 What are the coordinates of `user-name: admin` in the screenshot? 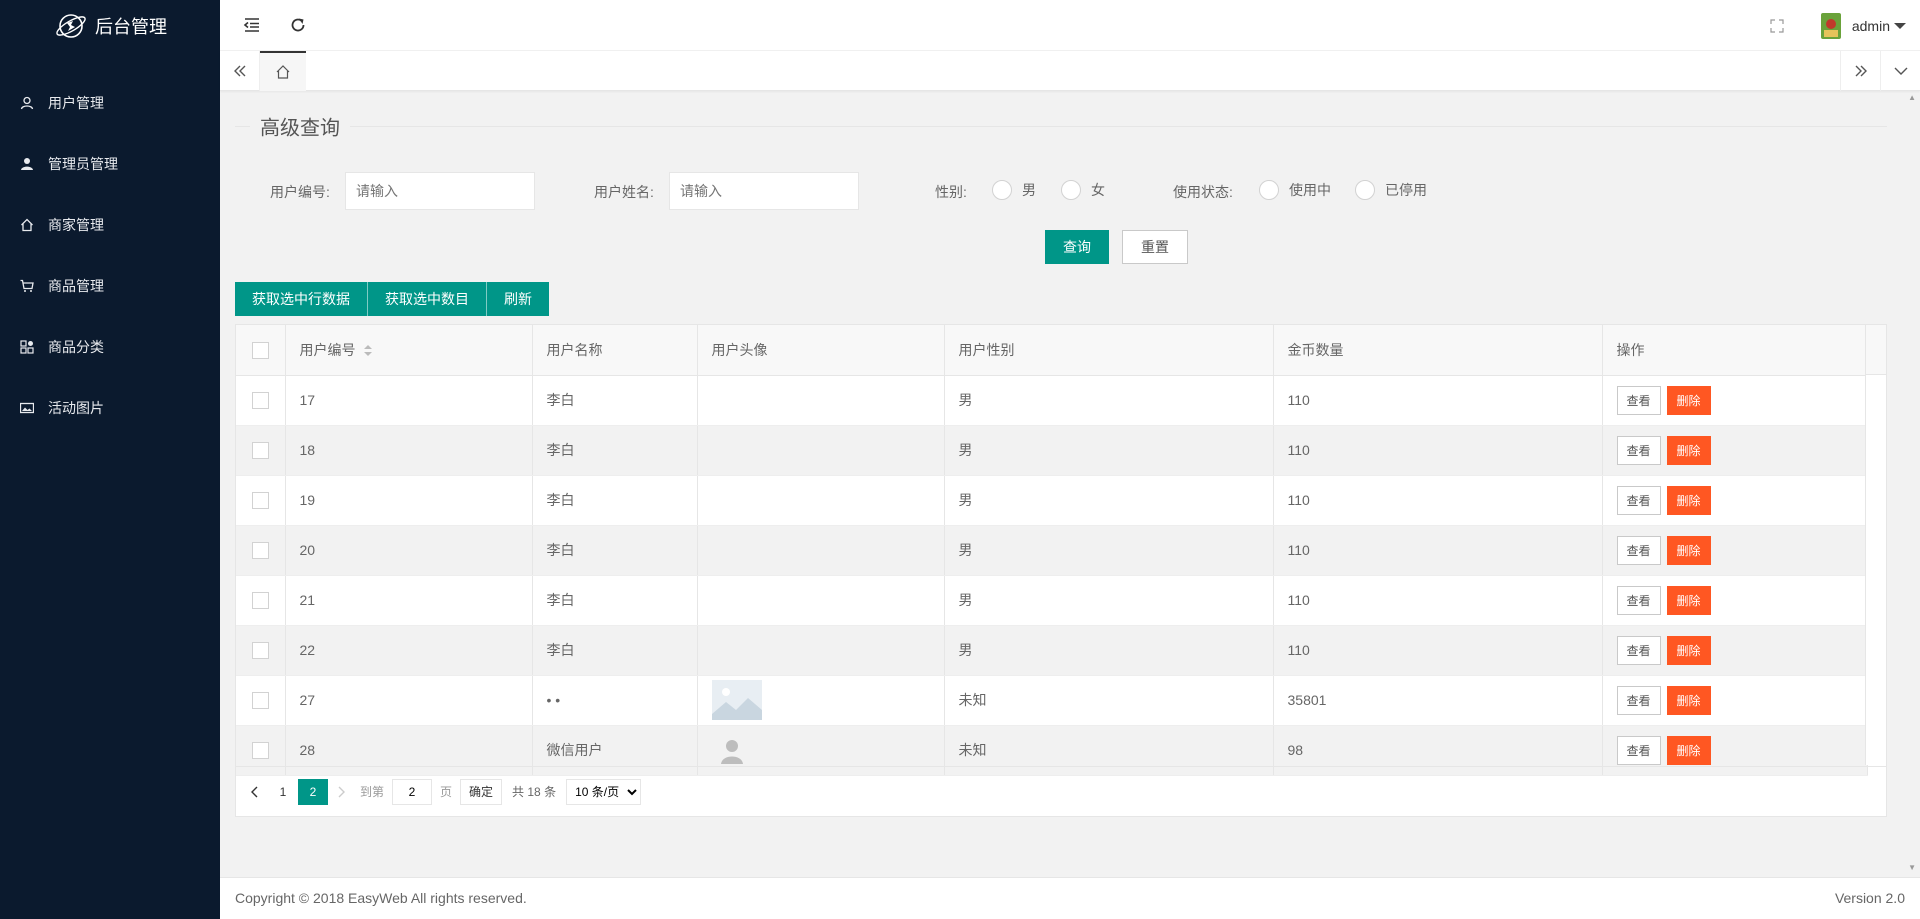 It's located at (1871, 26).